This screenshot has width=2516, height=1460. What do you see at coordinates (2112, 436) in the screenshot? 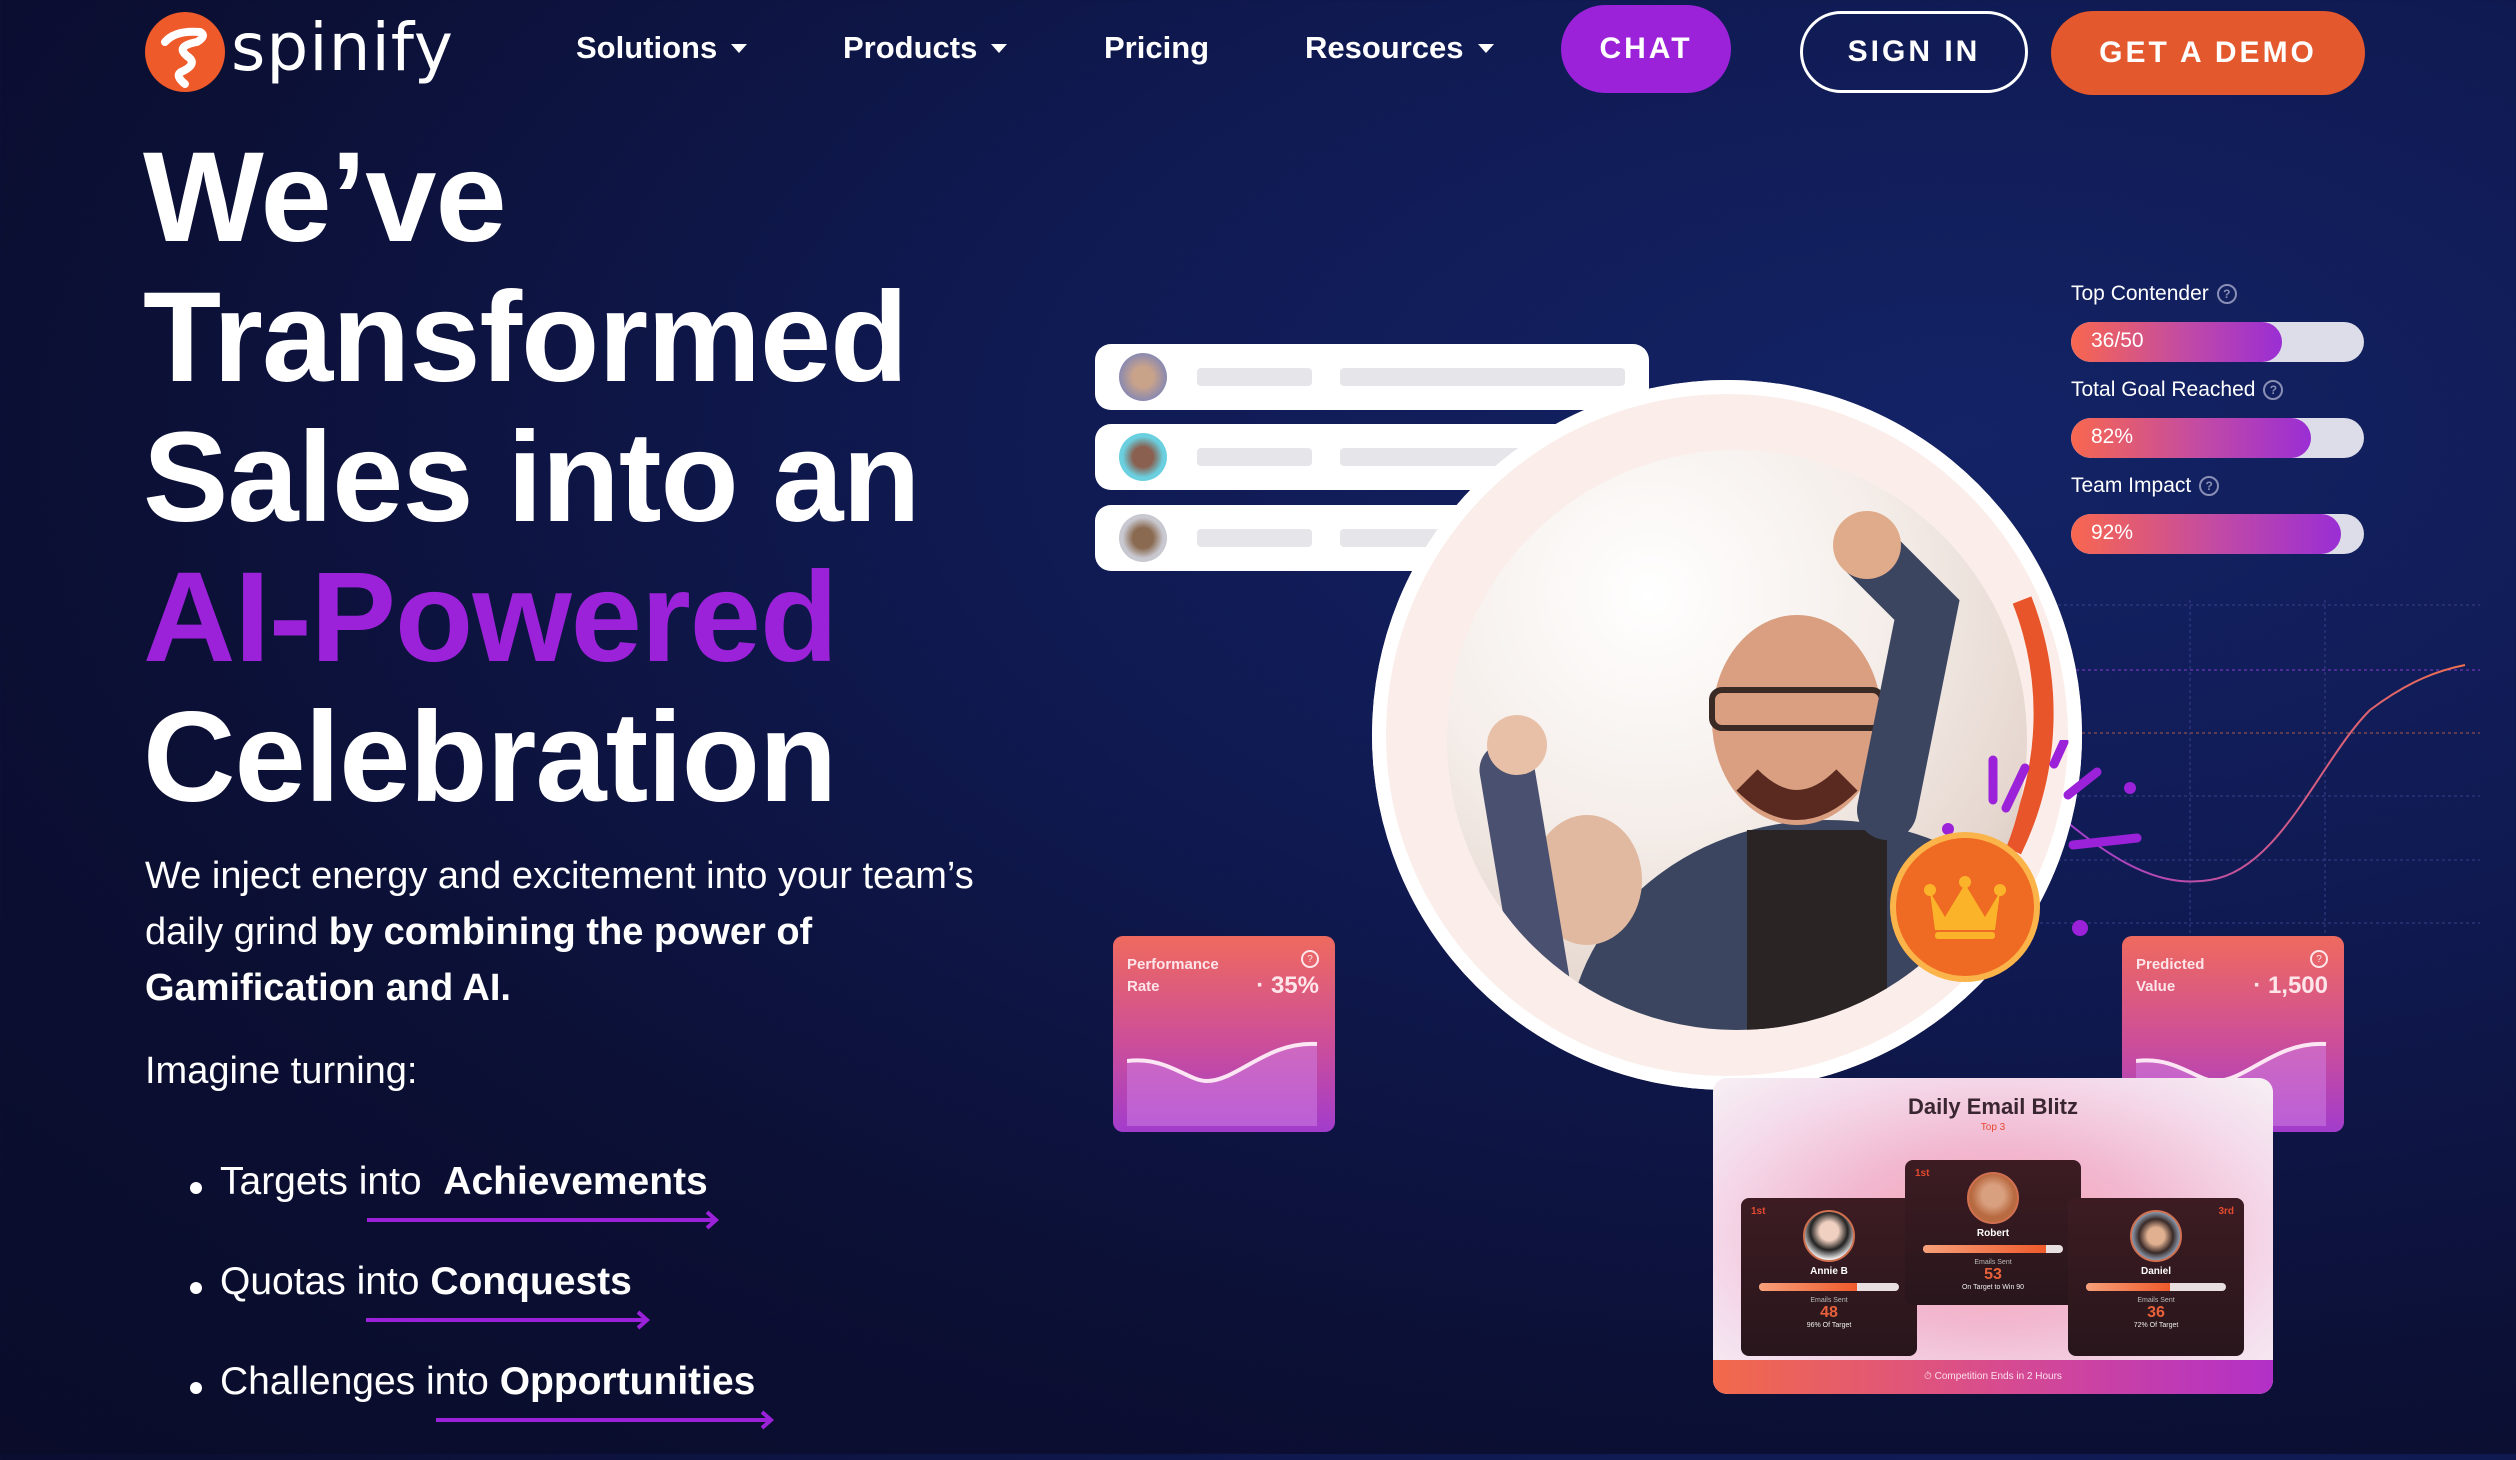
I see `progress-value: 82%` at bounding box center [2112, 436].